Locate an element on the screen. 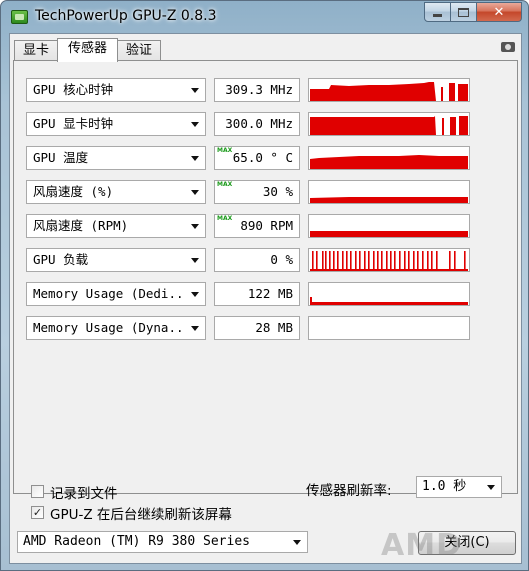 The width and height of the screenshot is (529, 571). sensor-value: MAX 890 RPM is located at coordinates (257, 226).